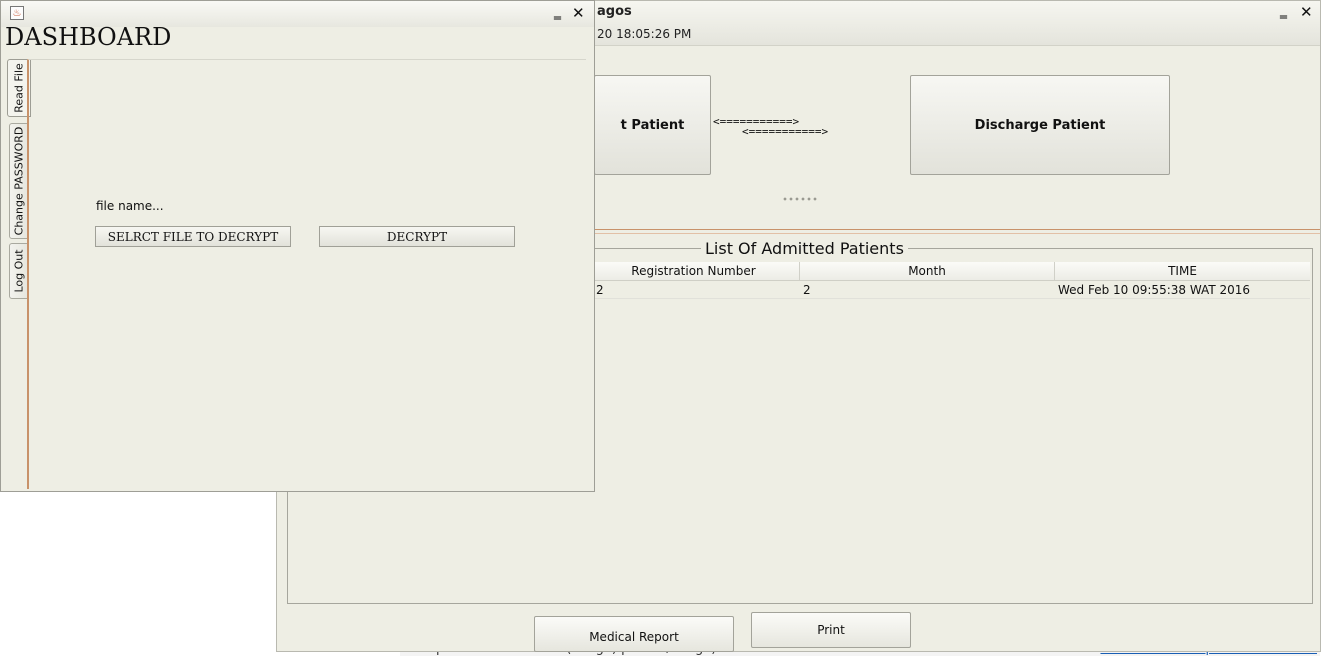 Image resolution: width=1323 pixels, height=656 pixels. I want to click on admitted-patients-title: List Of Admitted Patients, so click(804, 248).